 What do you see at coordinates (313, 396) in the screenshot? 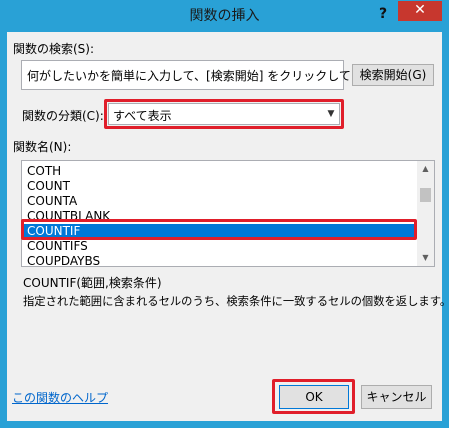
I see `ok-highlight-frame` at bounding box center [313, 396].